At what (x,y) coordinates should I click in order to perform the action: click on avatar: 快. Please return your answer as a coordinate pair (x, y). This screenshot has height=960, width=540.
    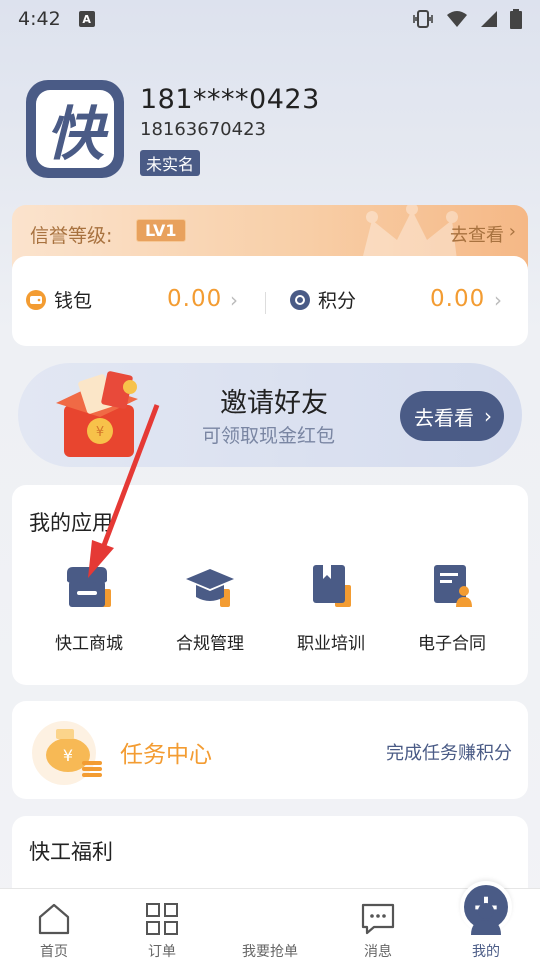
    Looking at the image, I should click on (75, 129).